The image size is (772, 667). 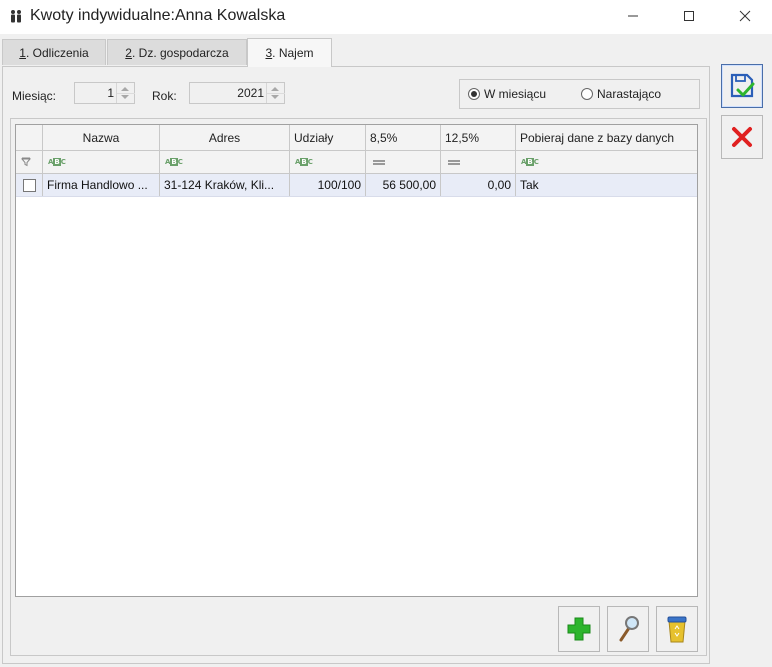 I want to click on year-spinner-arrows, so click(x=275, y=93).